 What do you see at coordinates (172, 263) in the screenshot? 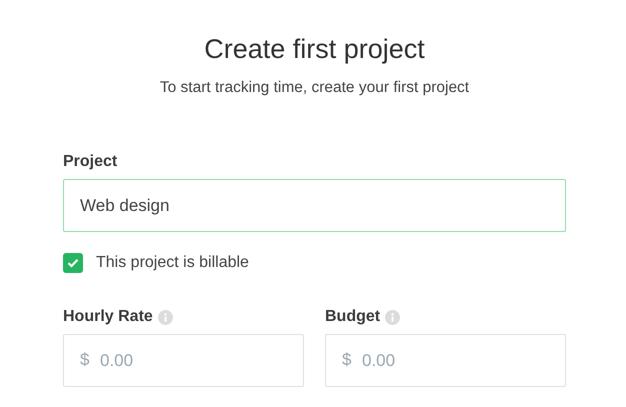
I see `checkbox-label: This project is billable` at bounding box center [172, 263].